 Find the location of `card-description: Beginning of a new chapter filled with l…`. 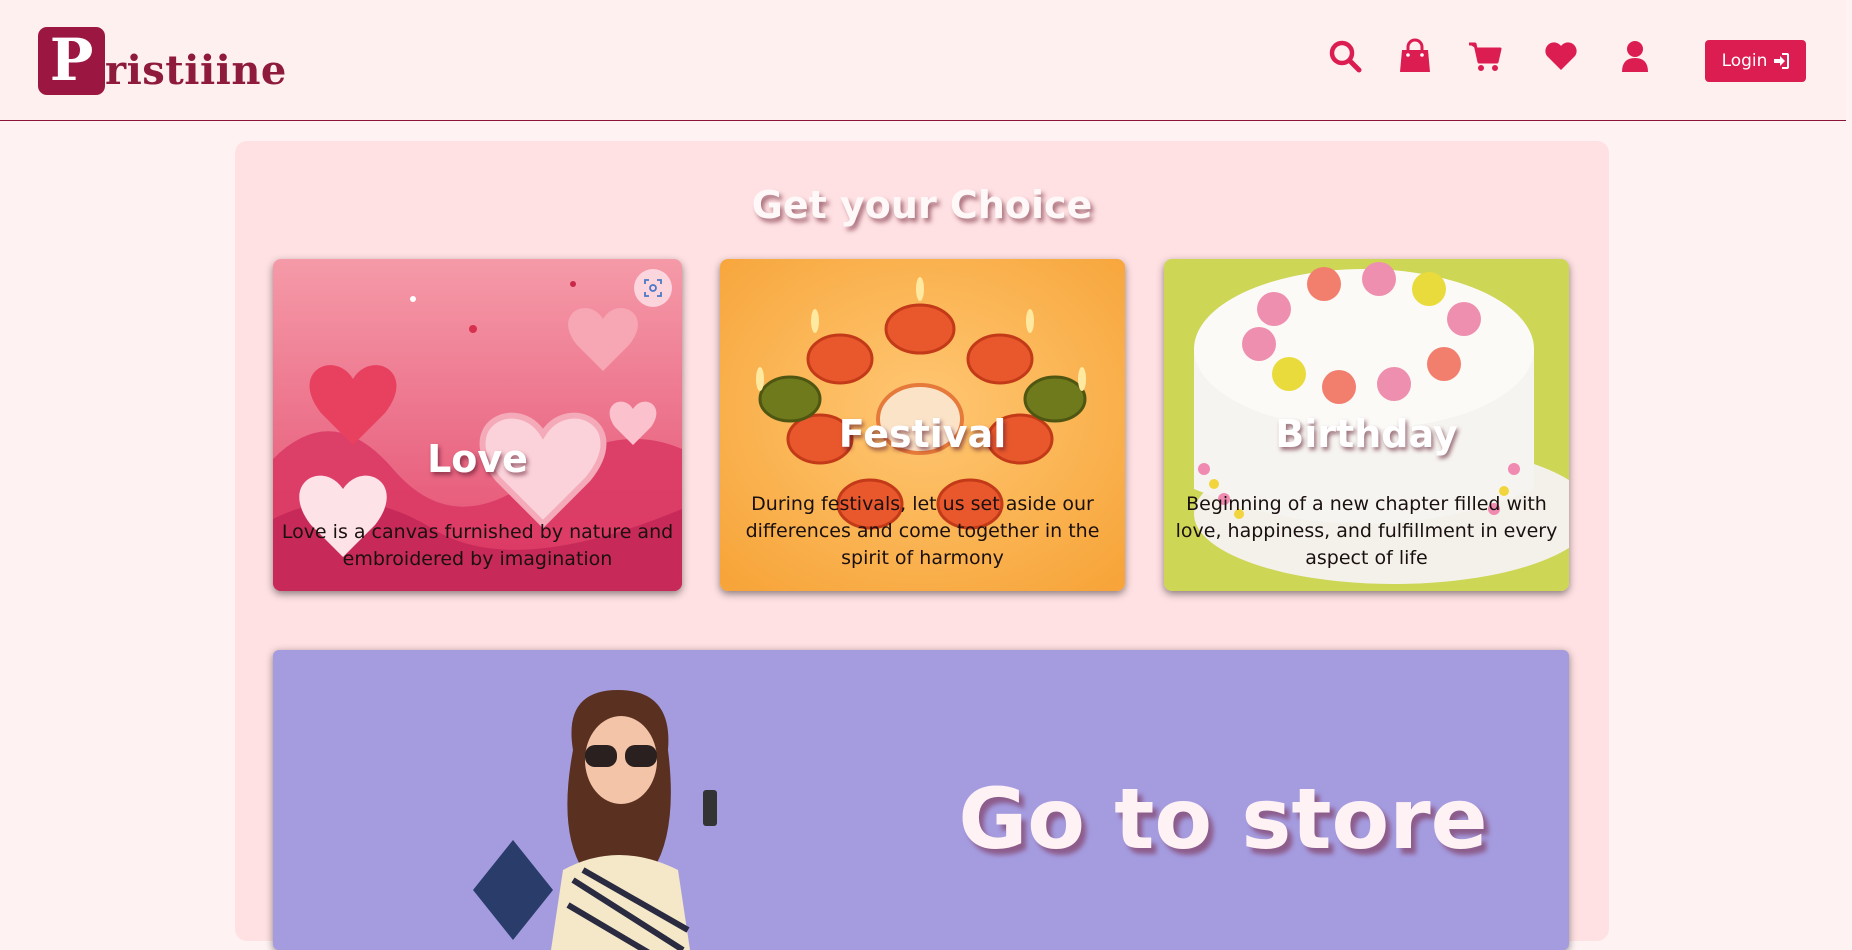

card-description: Beginning of a new chapter filled with l… is located at coordinates (1366, 531).